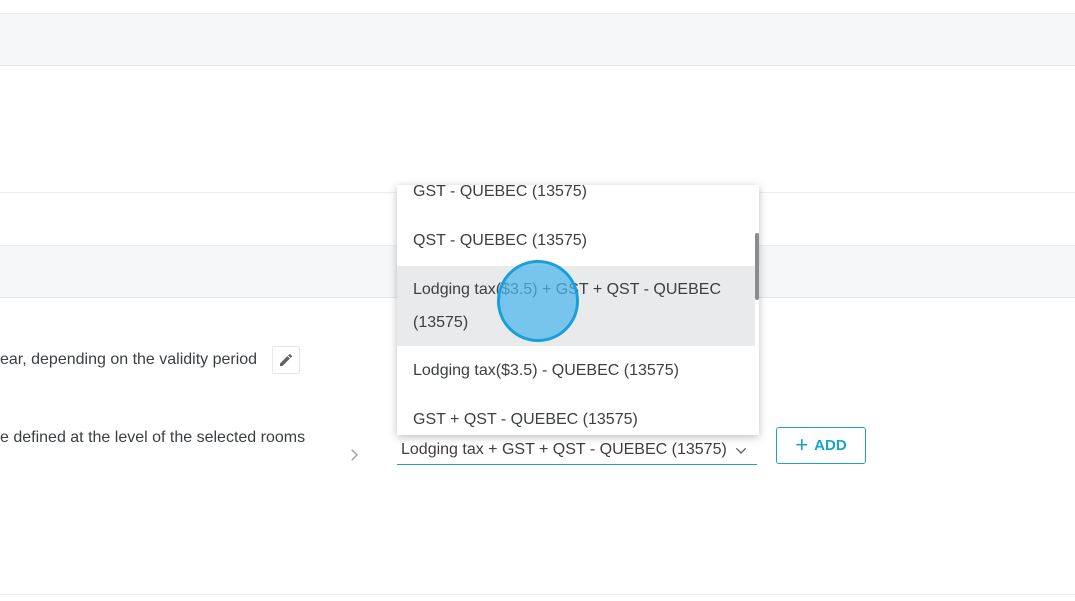 This screenshot has width=1075, height=601. What do you see at coordinates (576, 241) in the screenshot?
I see `dropdown-option: QST - QUEBEC (13575)` at bounding box center [576, 241].